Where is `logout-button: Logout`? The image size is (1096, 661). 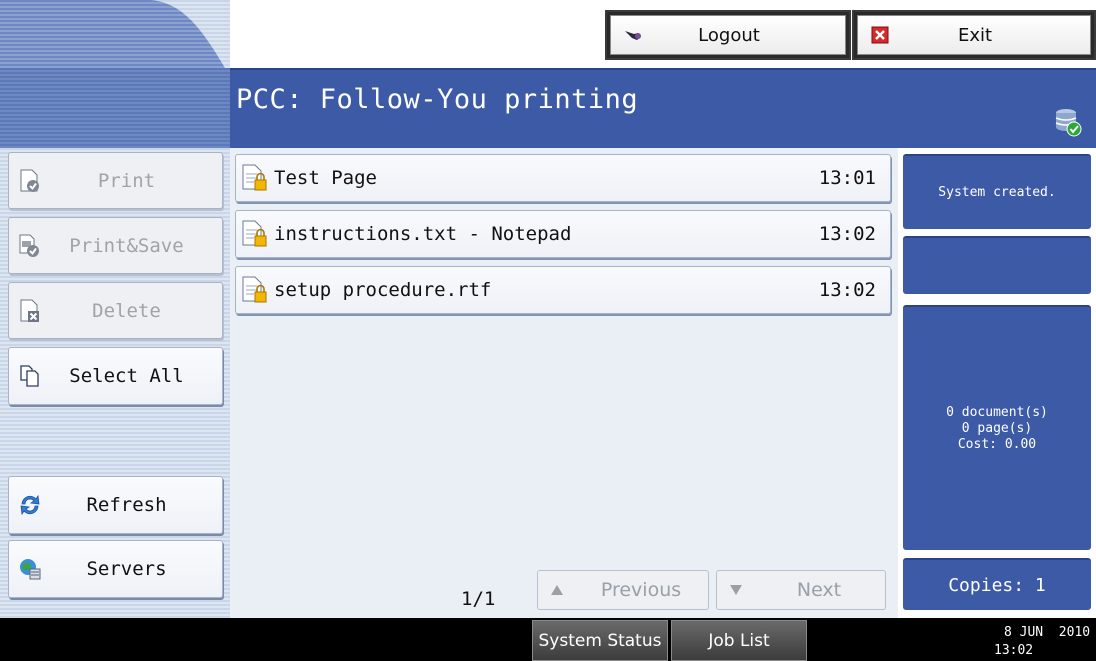 logout-button: Logout is located at coordinates (728, 35).